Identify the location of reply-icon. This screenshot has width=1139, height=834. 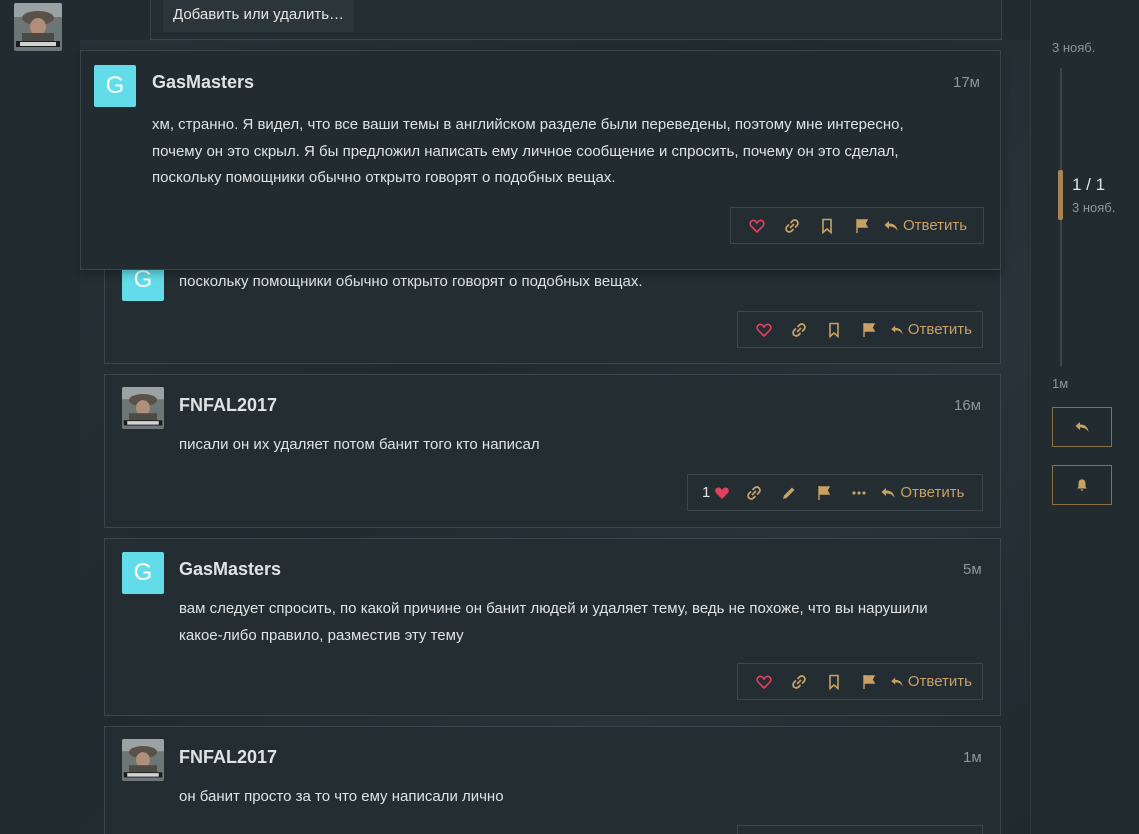
(1082, 427).